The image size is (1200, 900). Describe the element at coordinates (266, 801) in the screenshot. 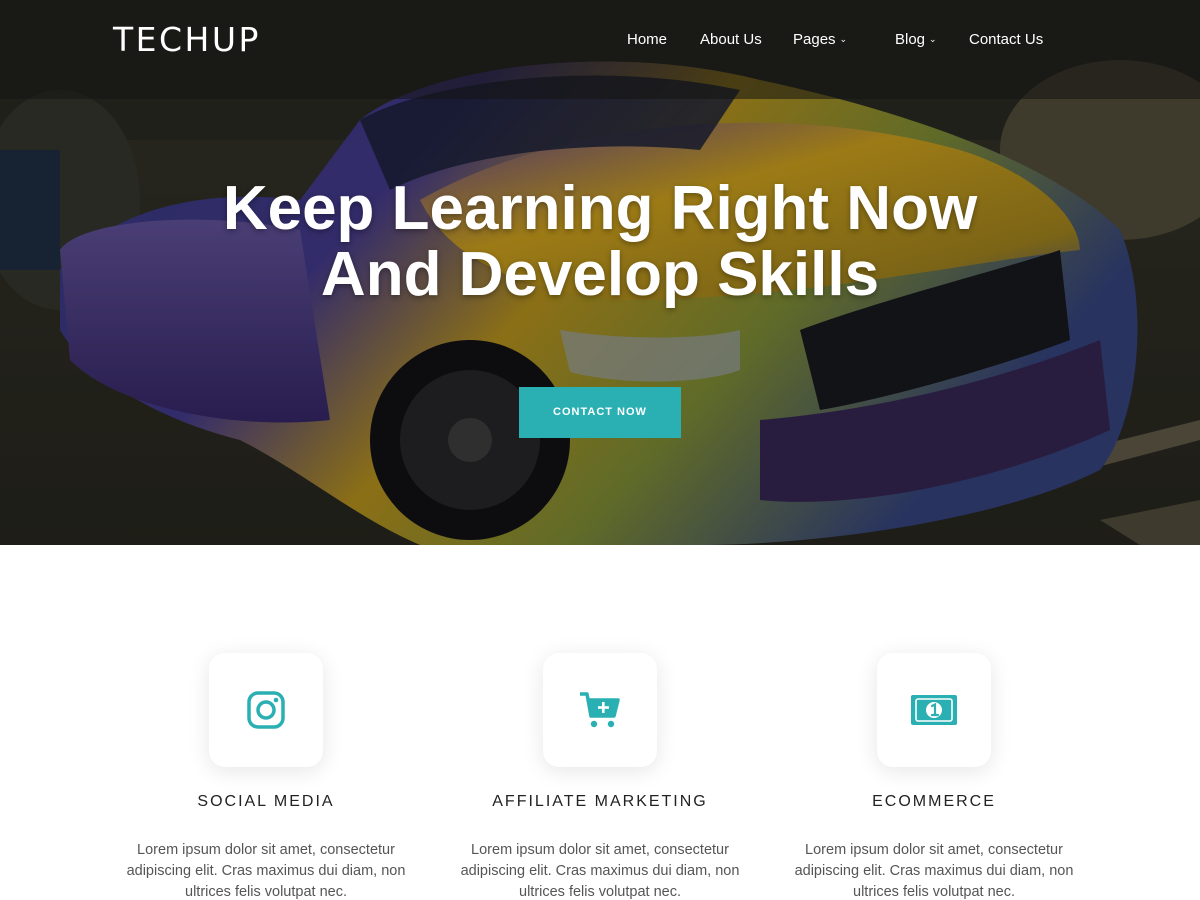

I see `service-title: SOCIAL MEDIA` at that location.